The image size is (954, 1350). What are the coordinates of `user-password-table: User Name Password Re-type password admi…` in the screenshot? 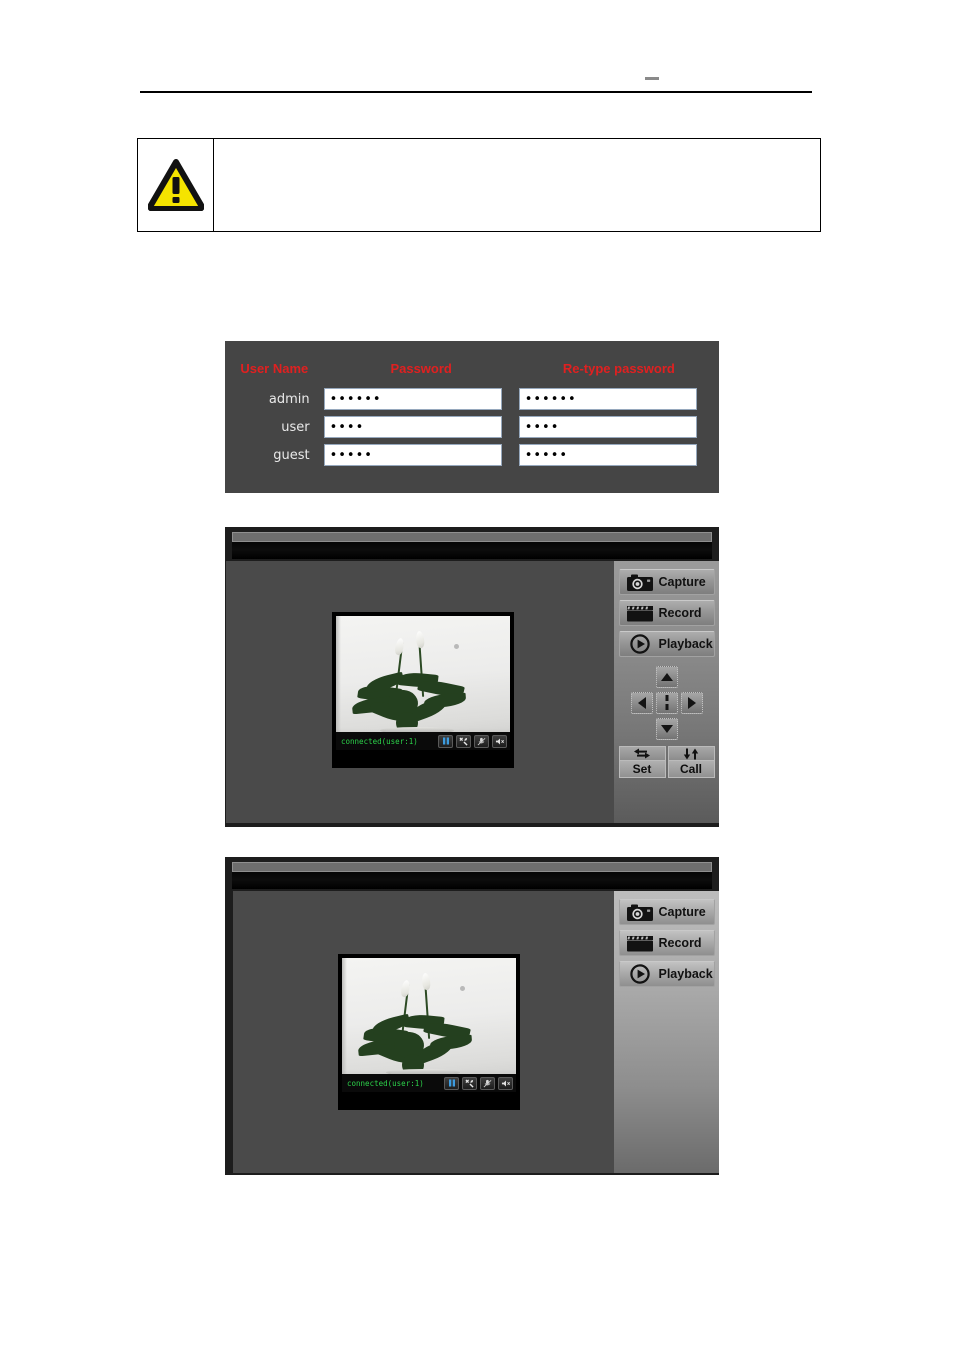 It's located at (472, 405).